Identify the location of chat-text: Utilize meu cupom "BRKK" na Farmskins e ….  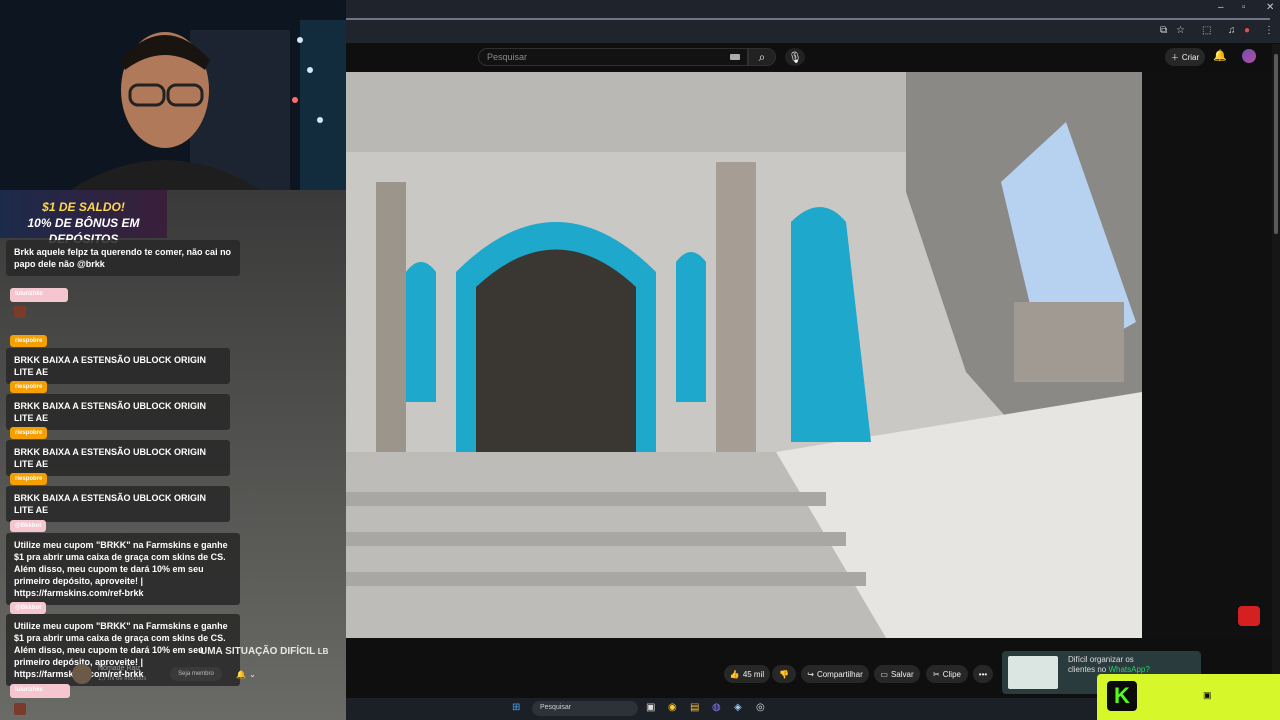
(121, 569).